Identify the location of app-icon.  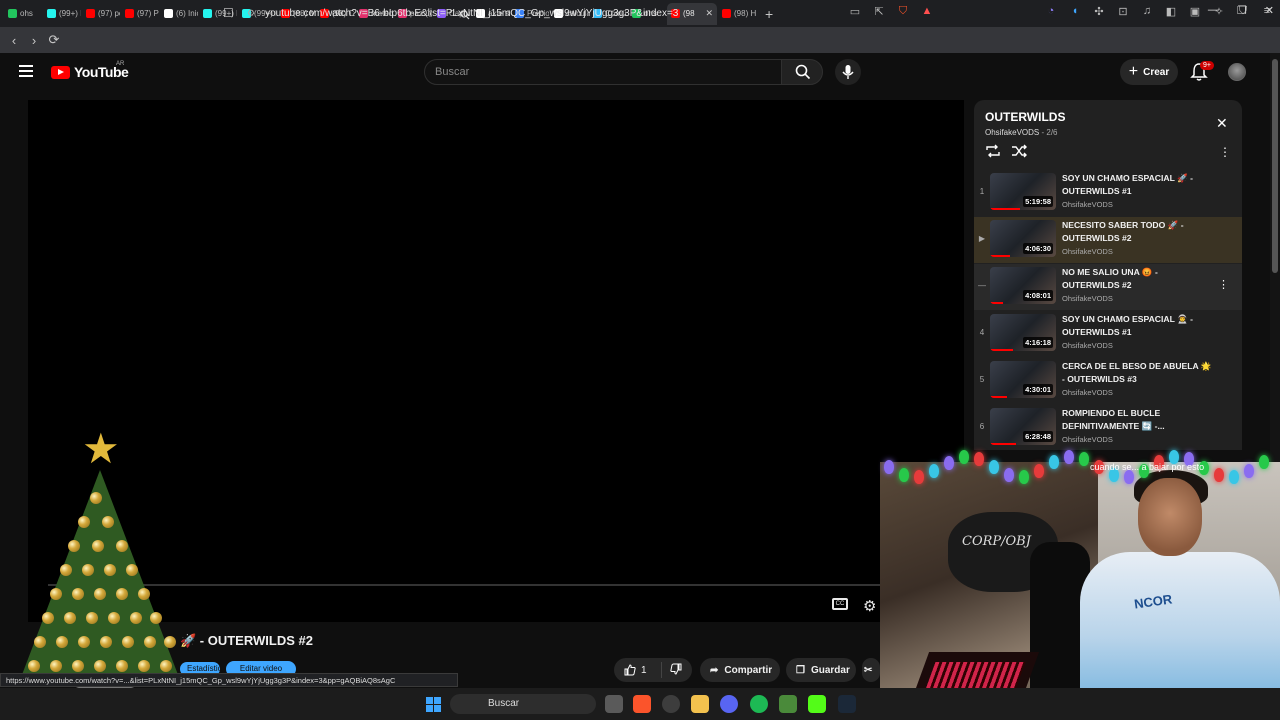
(788, 704).